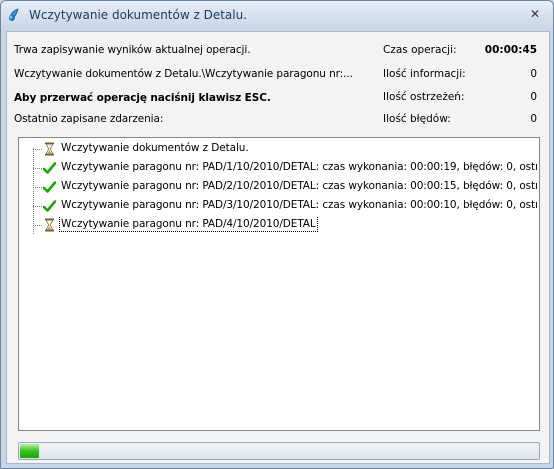  What do you see at coordinates (417, 119) in the screenshot?
I see `error-count-label: Ilość błędów:` at bounding box center [417, 119].